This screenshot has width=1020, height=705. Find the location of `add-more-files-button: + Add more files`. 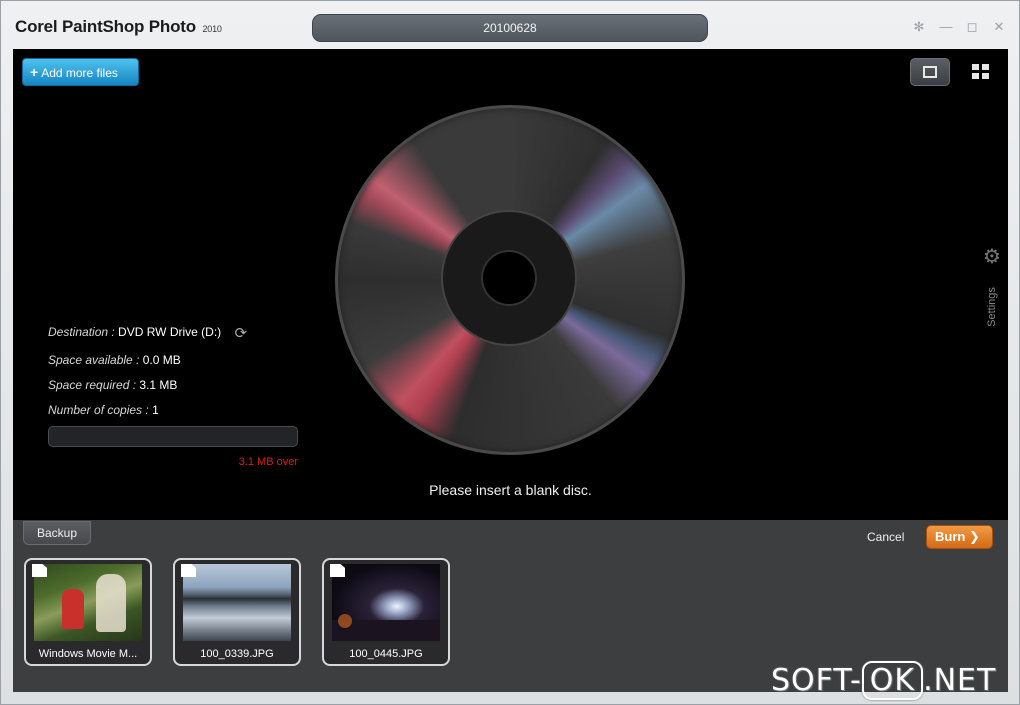

add-more-files-button: + Add more files is located at coordinates (80, 72).